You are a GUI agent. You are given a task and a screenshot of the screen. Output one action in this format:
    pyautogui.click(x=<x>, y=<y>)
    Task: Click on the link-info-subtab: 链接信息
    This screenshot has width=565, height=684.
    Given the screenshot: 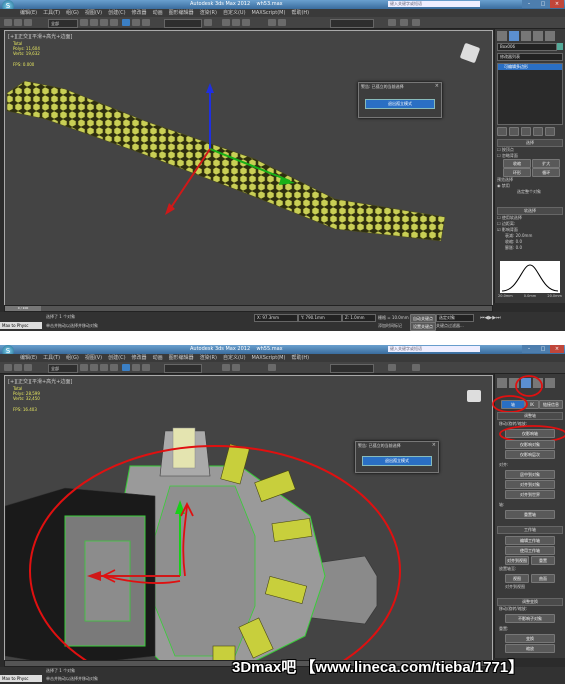 What is the action you would take?
    pyautogui.click(x=551, y=404)
    